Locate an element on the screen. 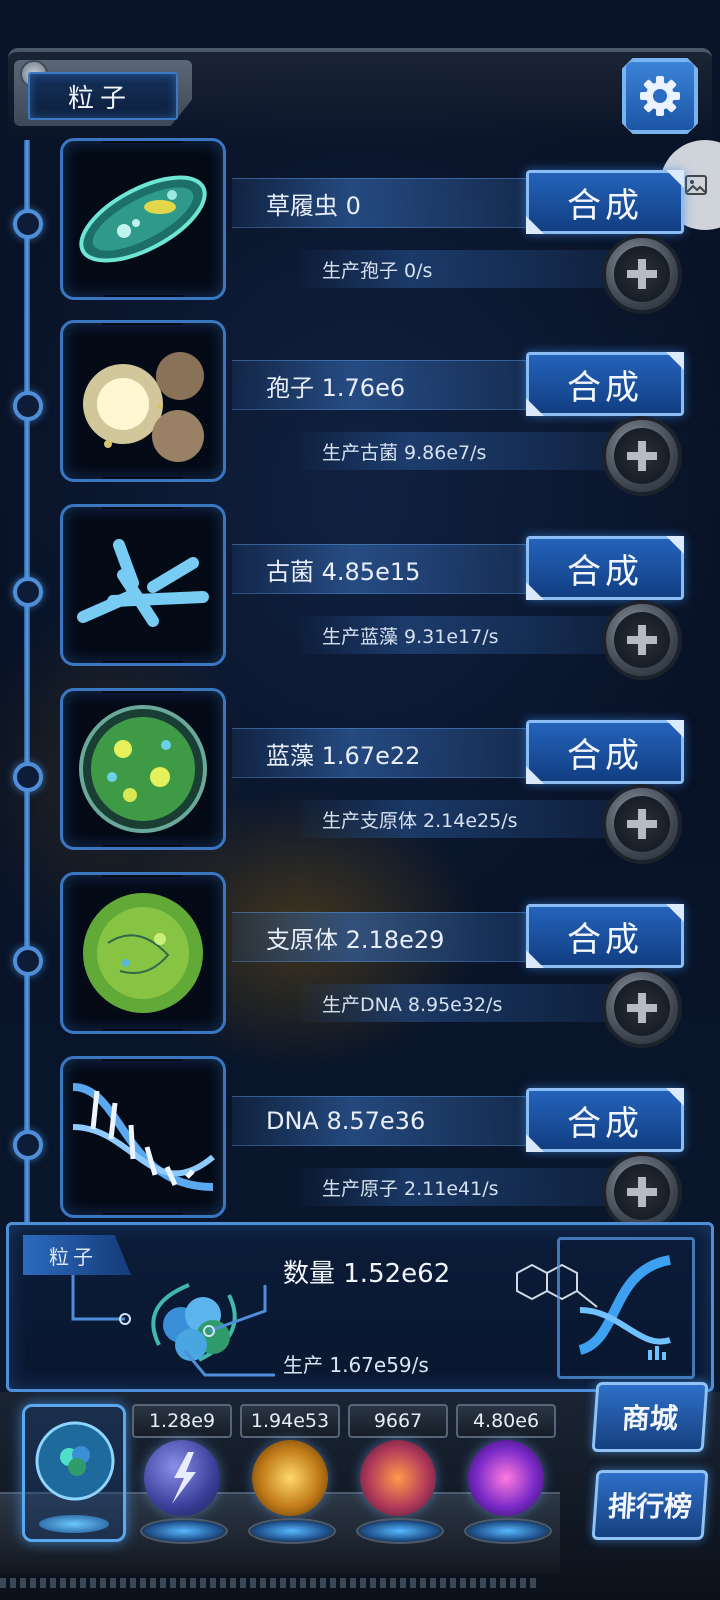 This screenshot has height=1600, width=720. settings-button is located at coordinates (660, 96).